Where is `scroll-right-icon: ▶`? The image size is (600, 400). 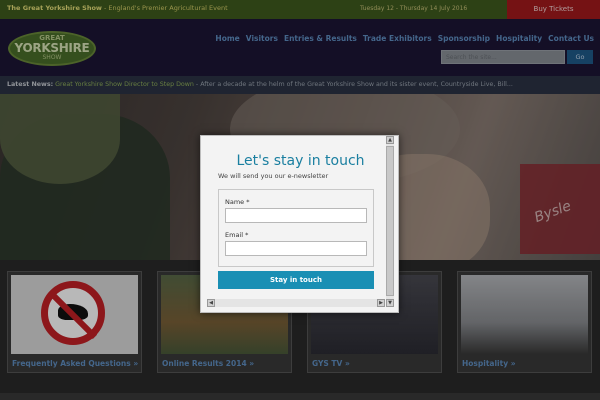
scroll-right-icon: ▶ is located at coordinates (381, 303).